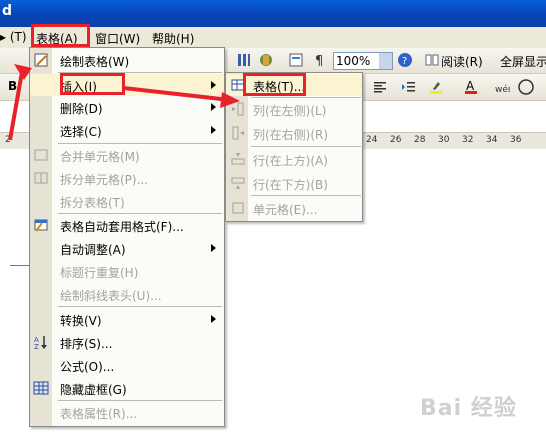 Image resolution: width=546 pixels, height=439 pixels. What do you see at coordinates (23, 72) in the screenshot?
I see `arrow-up-head-icon` at bounding box center [23, 72].